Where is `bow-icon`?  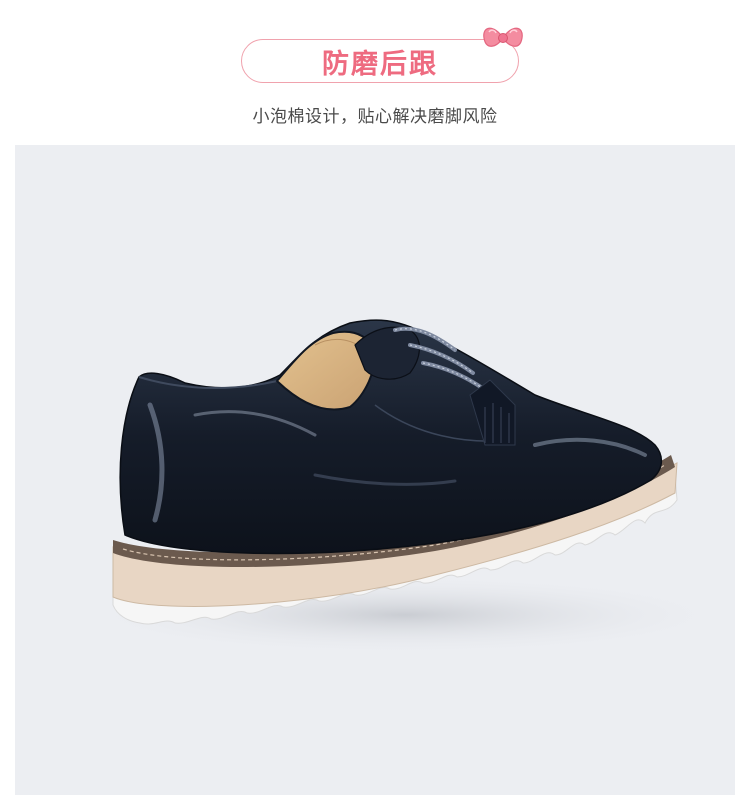
bow-icon is located at coordinates (503, 37).